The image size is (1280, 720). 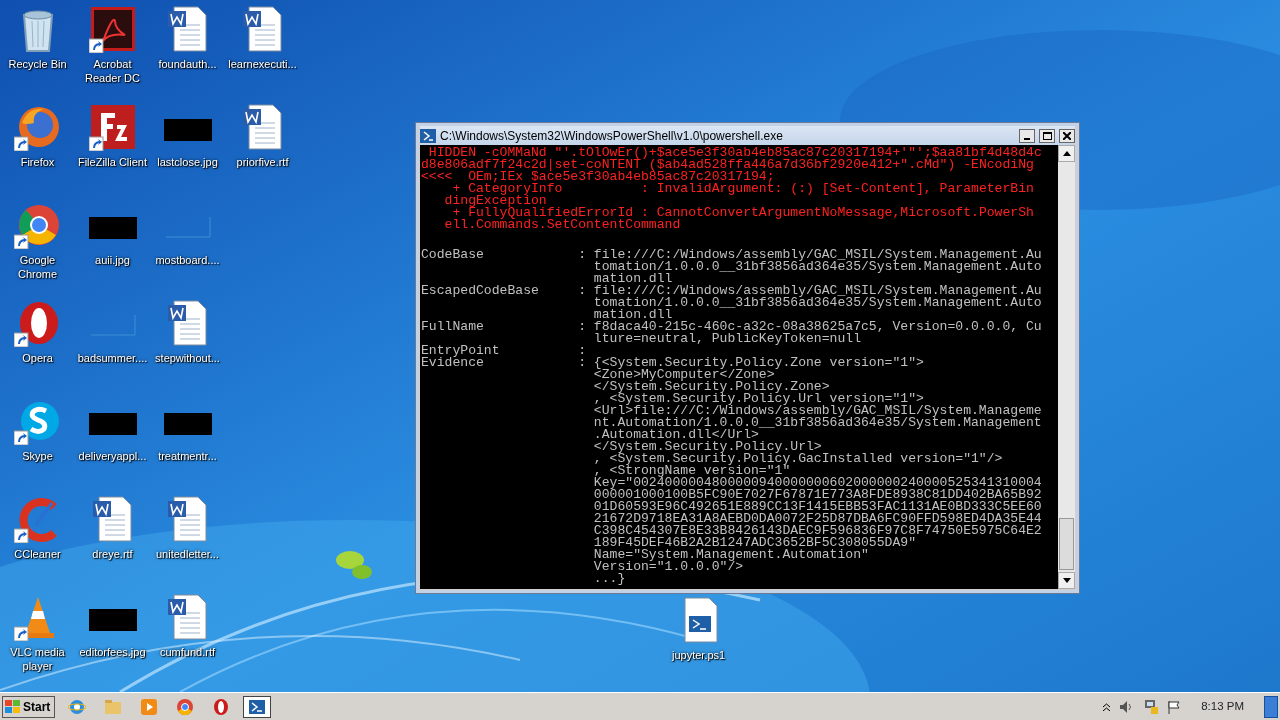 I want to click on error-text: + FullyQualifiedErrorId : CannotConvertArgumentNoMessage,Microsoft.PowerSh, so click(x=743, y=213).